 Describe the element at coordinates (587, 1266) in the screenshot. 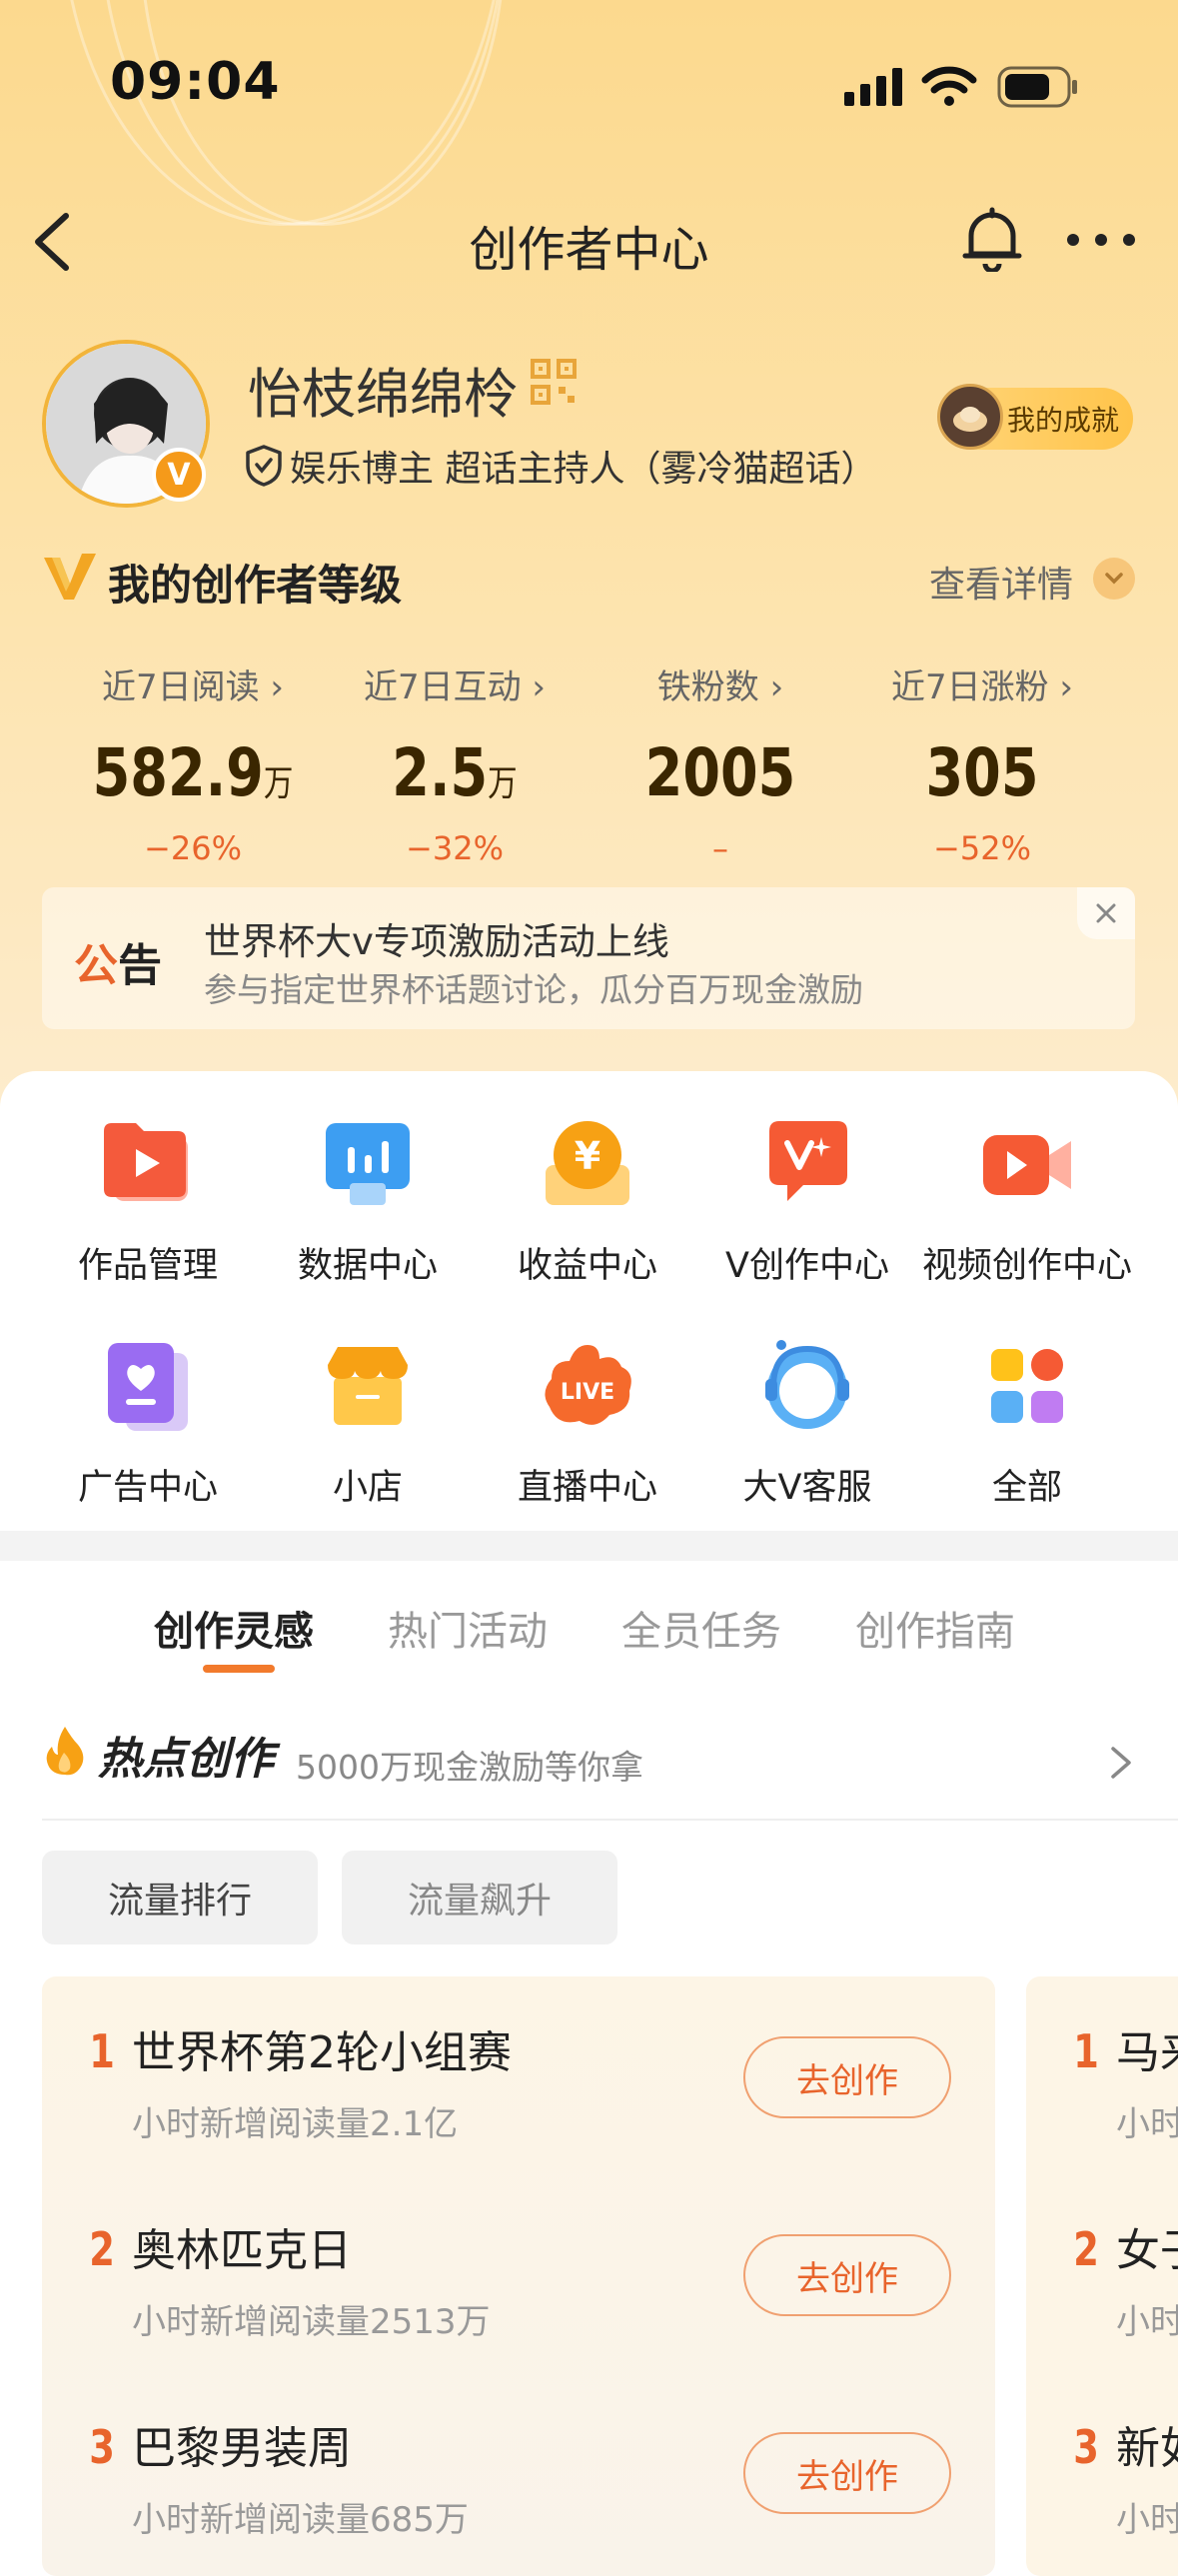

I see `tool-label: 收益中心` at that location.